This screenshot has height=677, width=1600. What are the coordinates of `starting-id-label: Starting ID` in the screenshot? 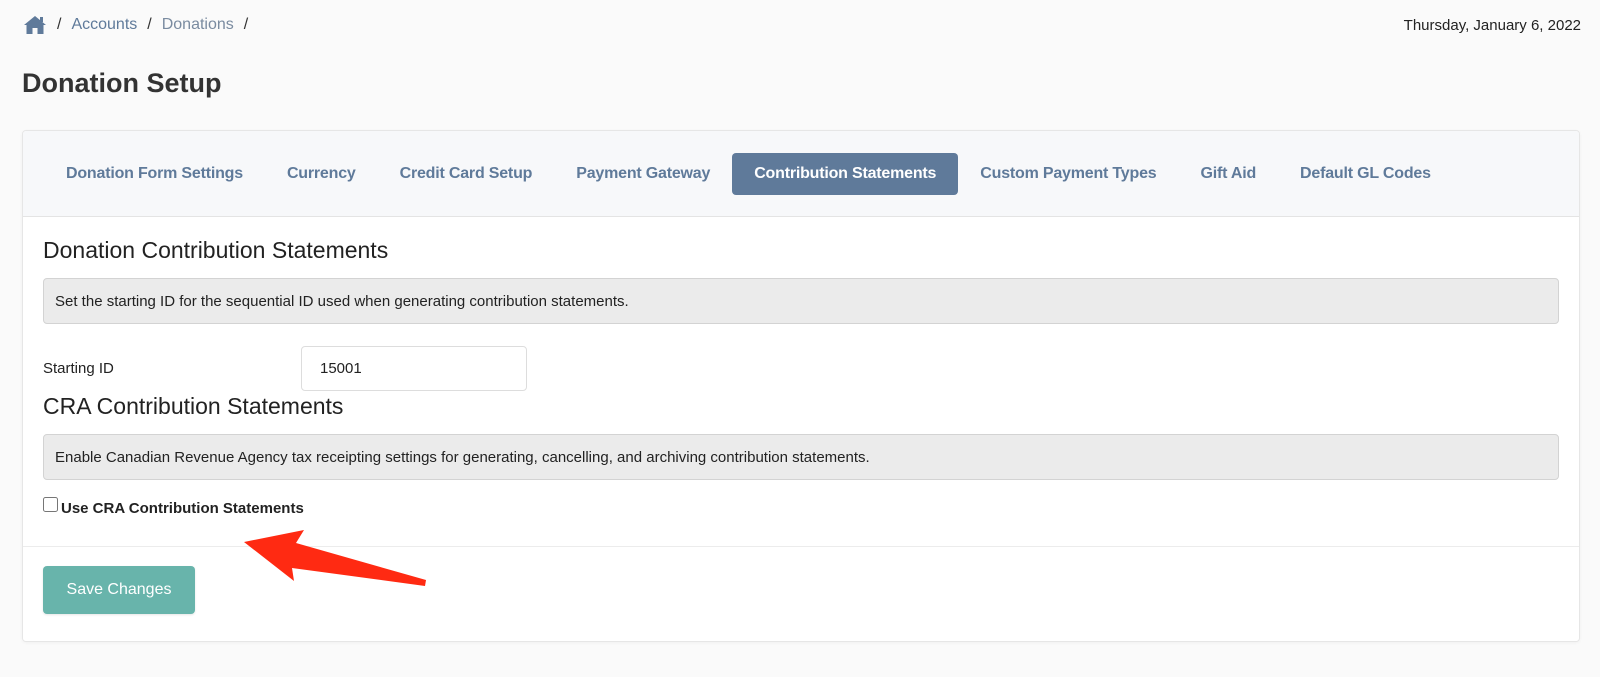 It's located at (78, 368).